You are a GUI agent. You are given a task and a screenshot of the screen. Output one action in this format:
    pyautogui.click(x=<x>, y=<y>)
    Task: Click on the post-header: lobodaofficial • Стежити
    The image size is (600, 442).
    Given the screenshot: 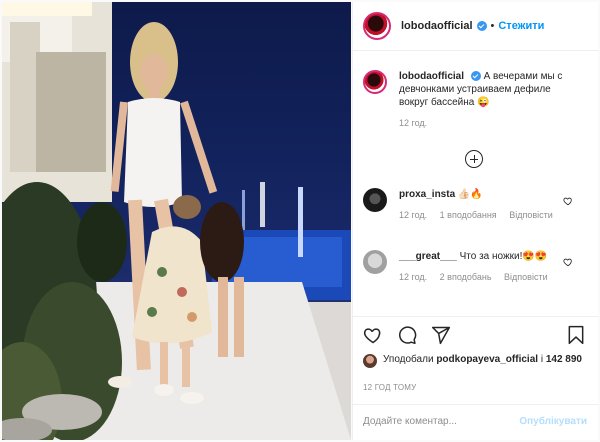 What is the action you would take?
    pyautogui.click(x=476, y=26)
    